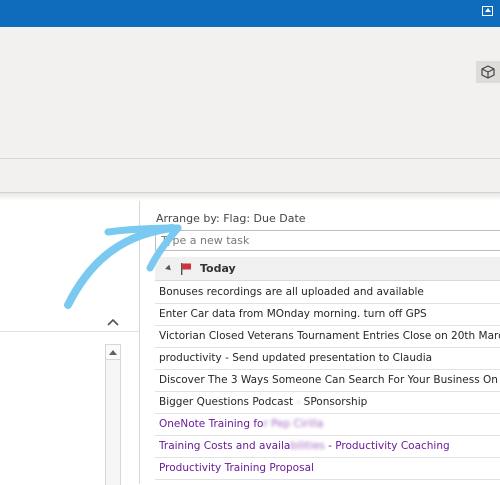 This screenshot has width=500, height=485. I want to click on ribbon-shadow, so click(250, 197).